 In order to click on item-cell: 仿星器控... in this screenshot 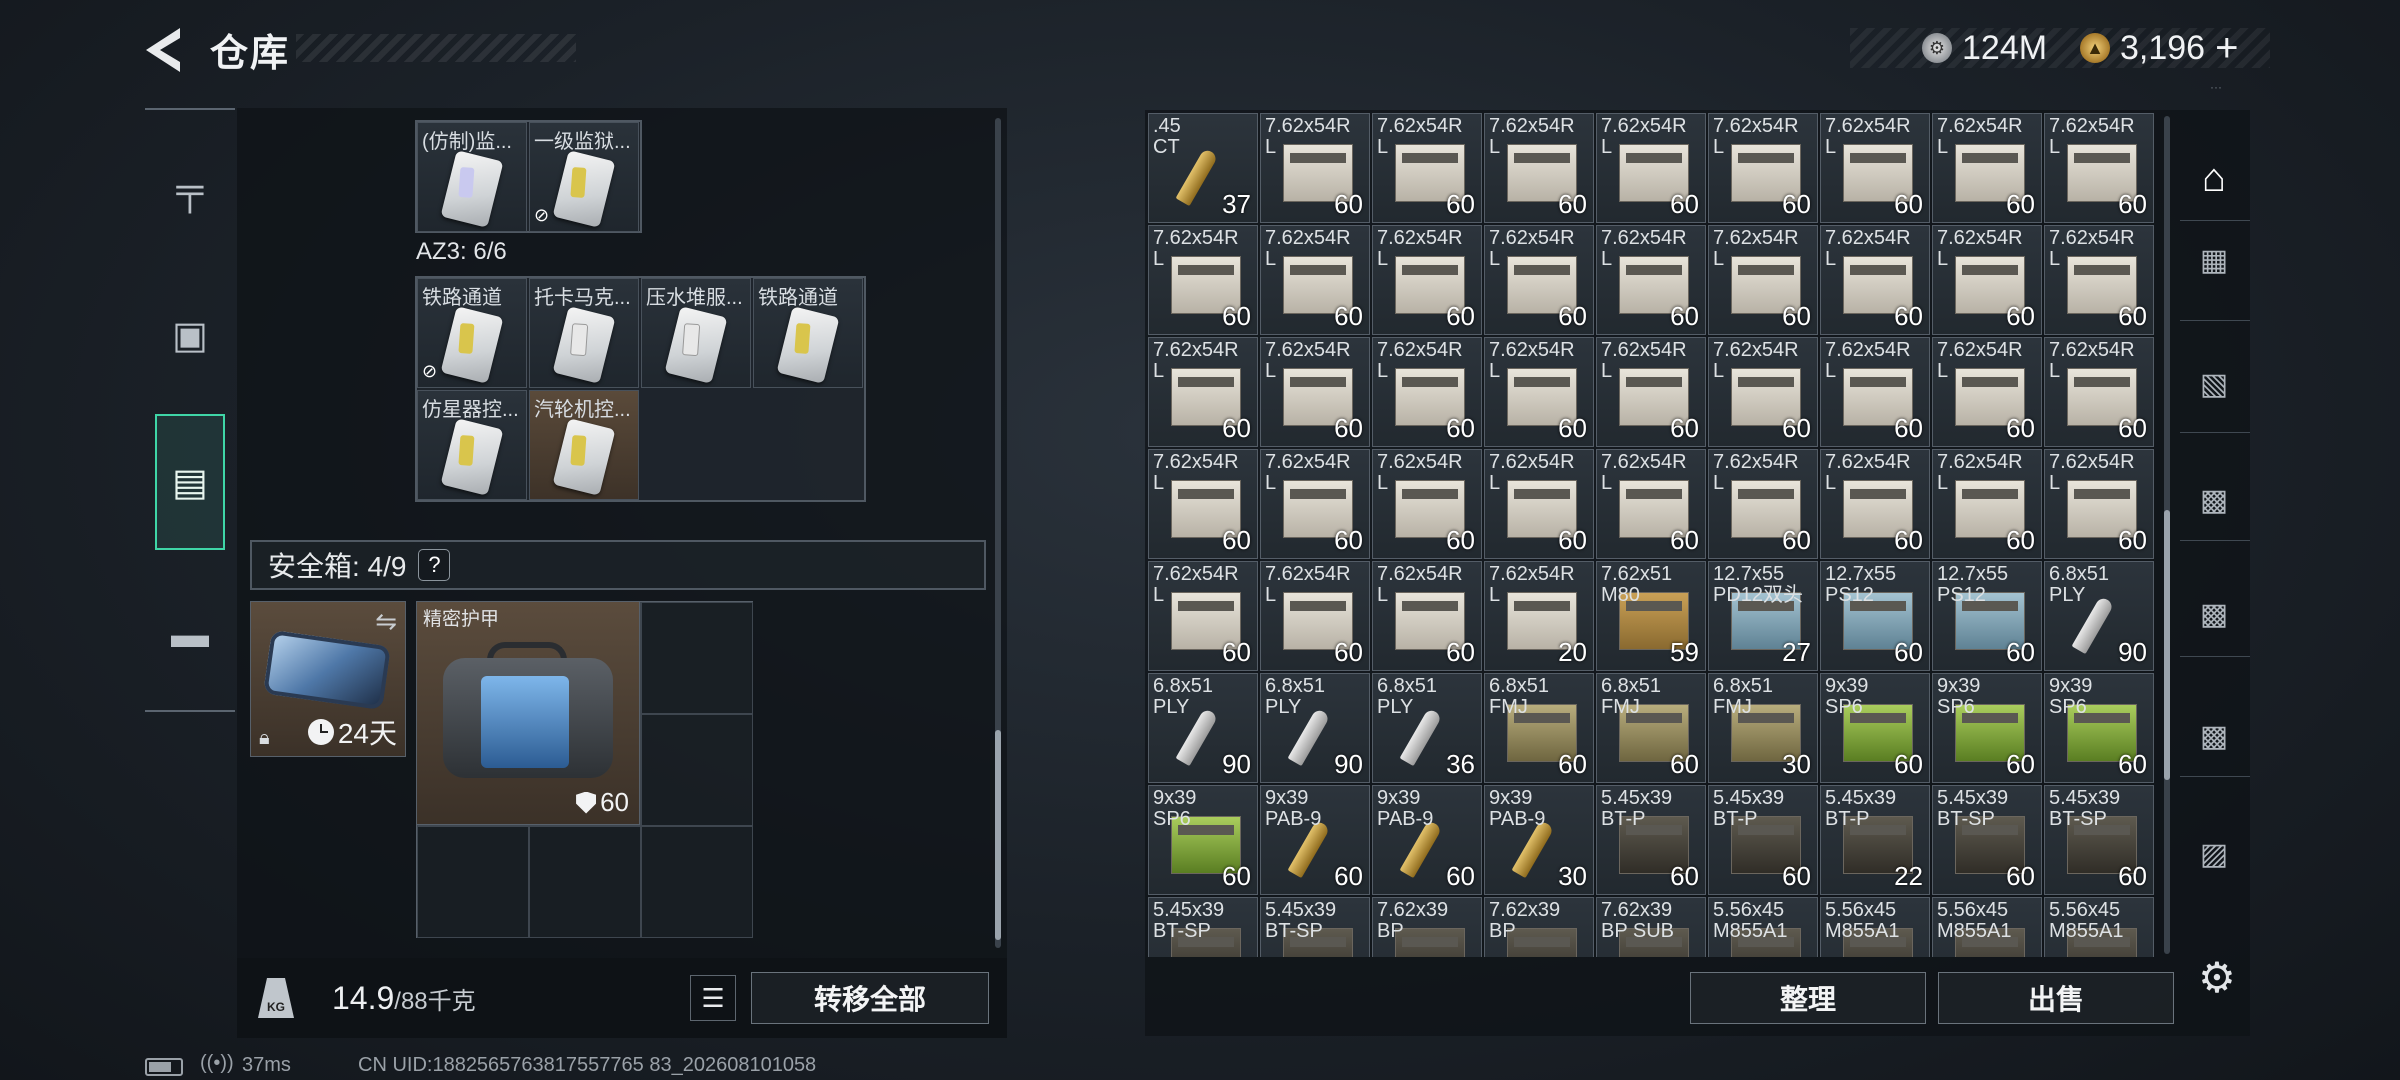, I will do `click(472, 445)`.